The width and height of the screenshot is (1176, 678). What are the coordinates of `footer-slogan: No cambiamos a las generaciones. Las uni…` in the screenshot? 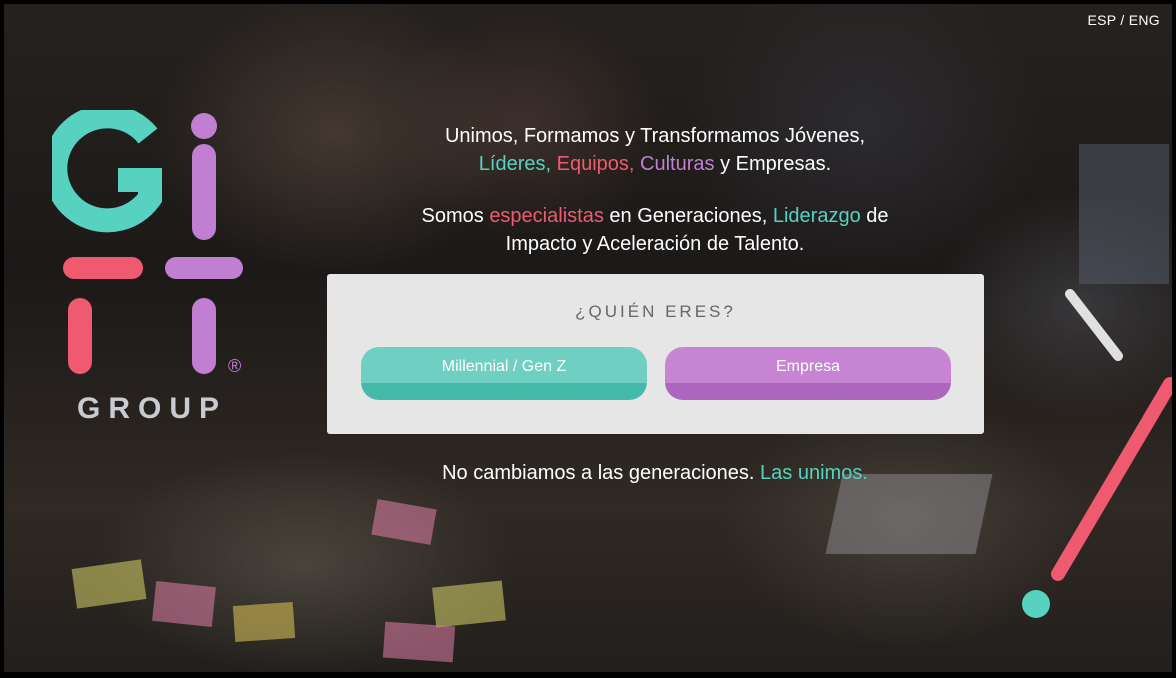 It's located at (655, 473).